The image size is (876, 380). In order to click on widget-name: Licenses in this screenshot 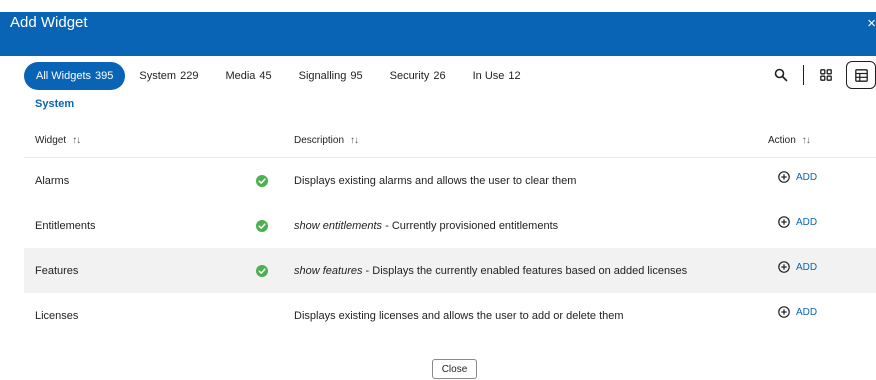, I will do `click(57, 316)`.